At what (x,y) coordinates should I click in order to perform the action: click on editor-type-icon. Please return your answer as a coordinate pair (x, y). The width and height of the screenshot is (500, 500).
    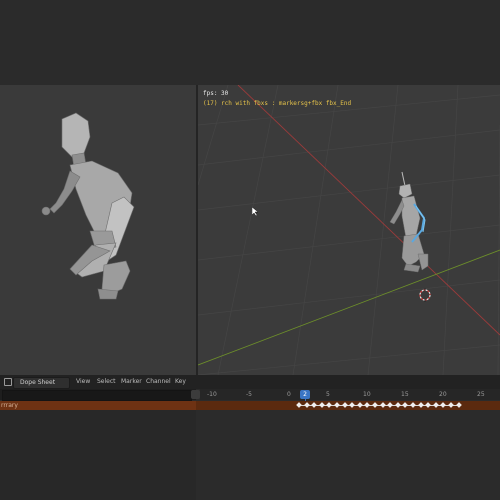
    Looking at the image, I should click on (8, 382).